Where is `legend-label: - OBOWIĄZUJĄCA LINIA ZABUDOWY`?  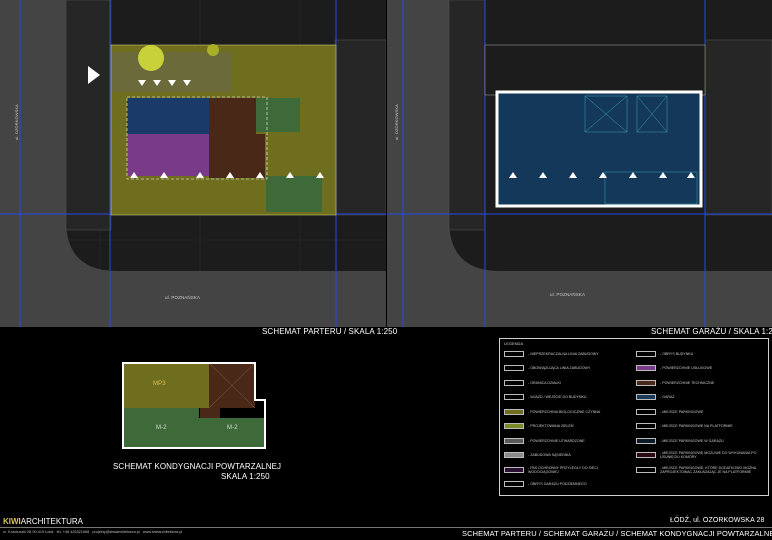 legend-label: - OBOWIĄZUJĄCA LINIA ZABUDOWY is located at coordinates (559, 368).